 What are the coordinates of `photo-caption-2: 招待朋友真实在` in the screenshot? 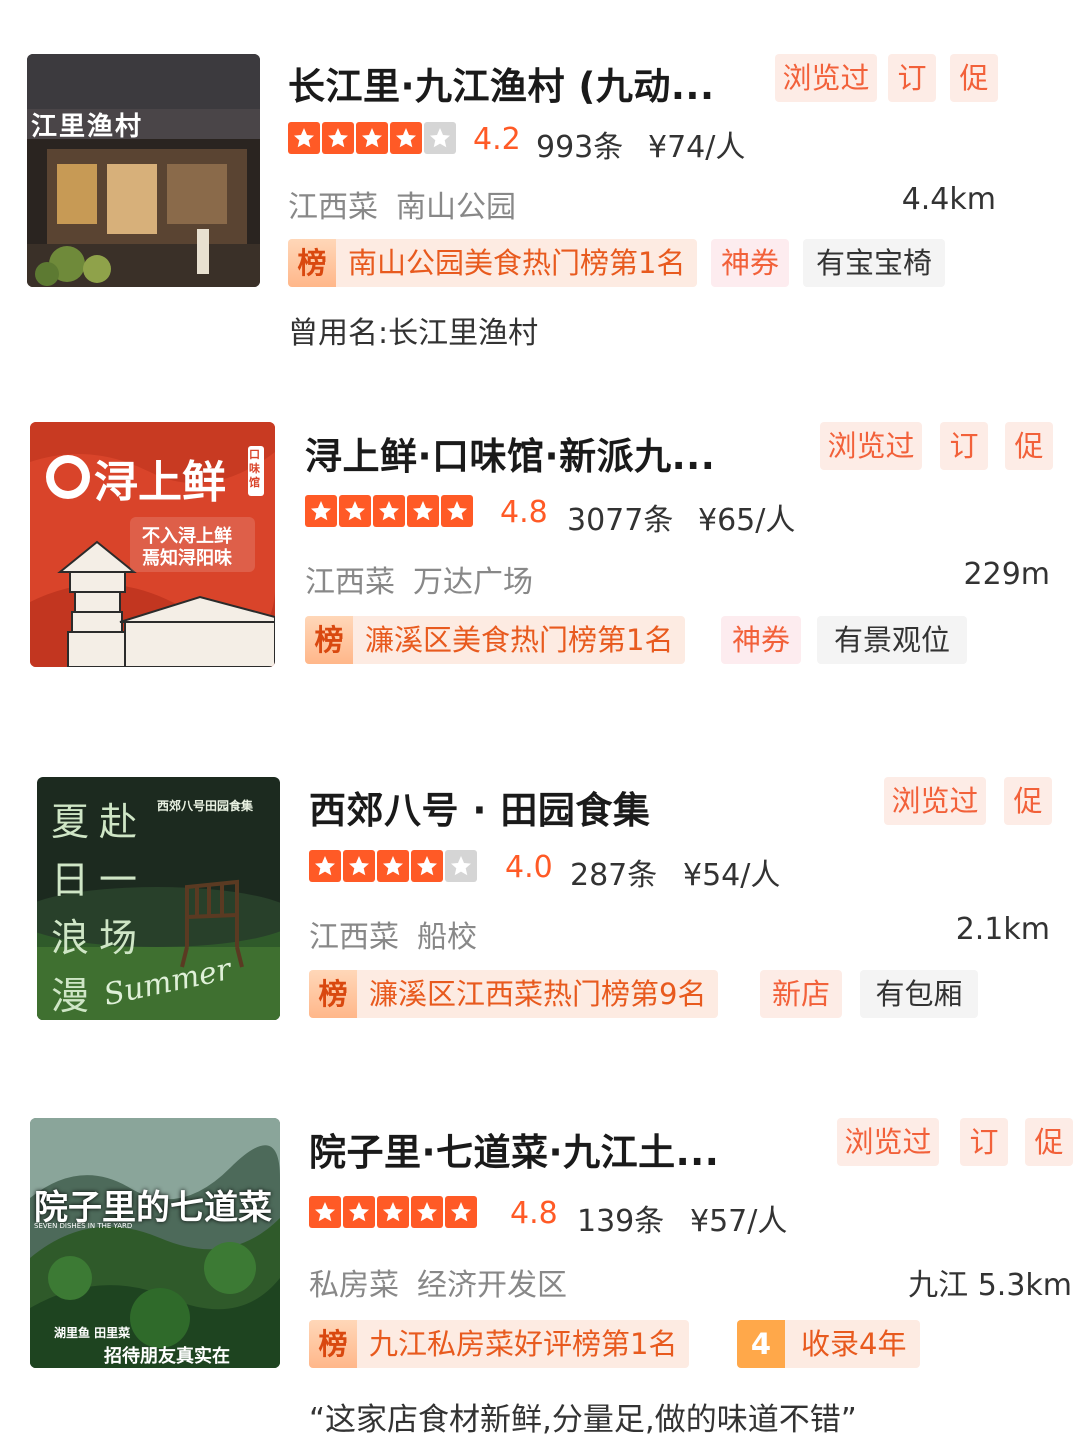 It's located at (167, 1356).